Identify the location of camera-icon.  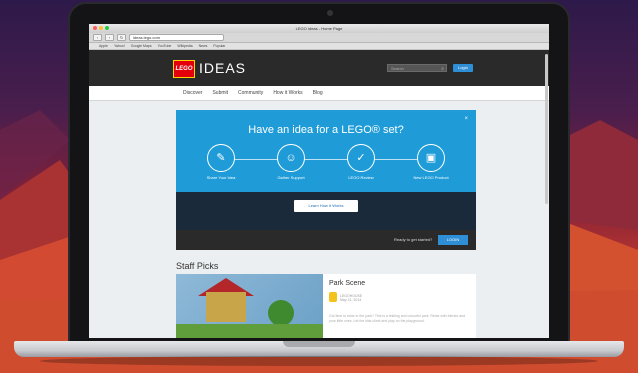
(330, 13).